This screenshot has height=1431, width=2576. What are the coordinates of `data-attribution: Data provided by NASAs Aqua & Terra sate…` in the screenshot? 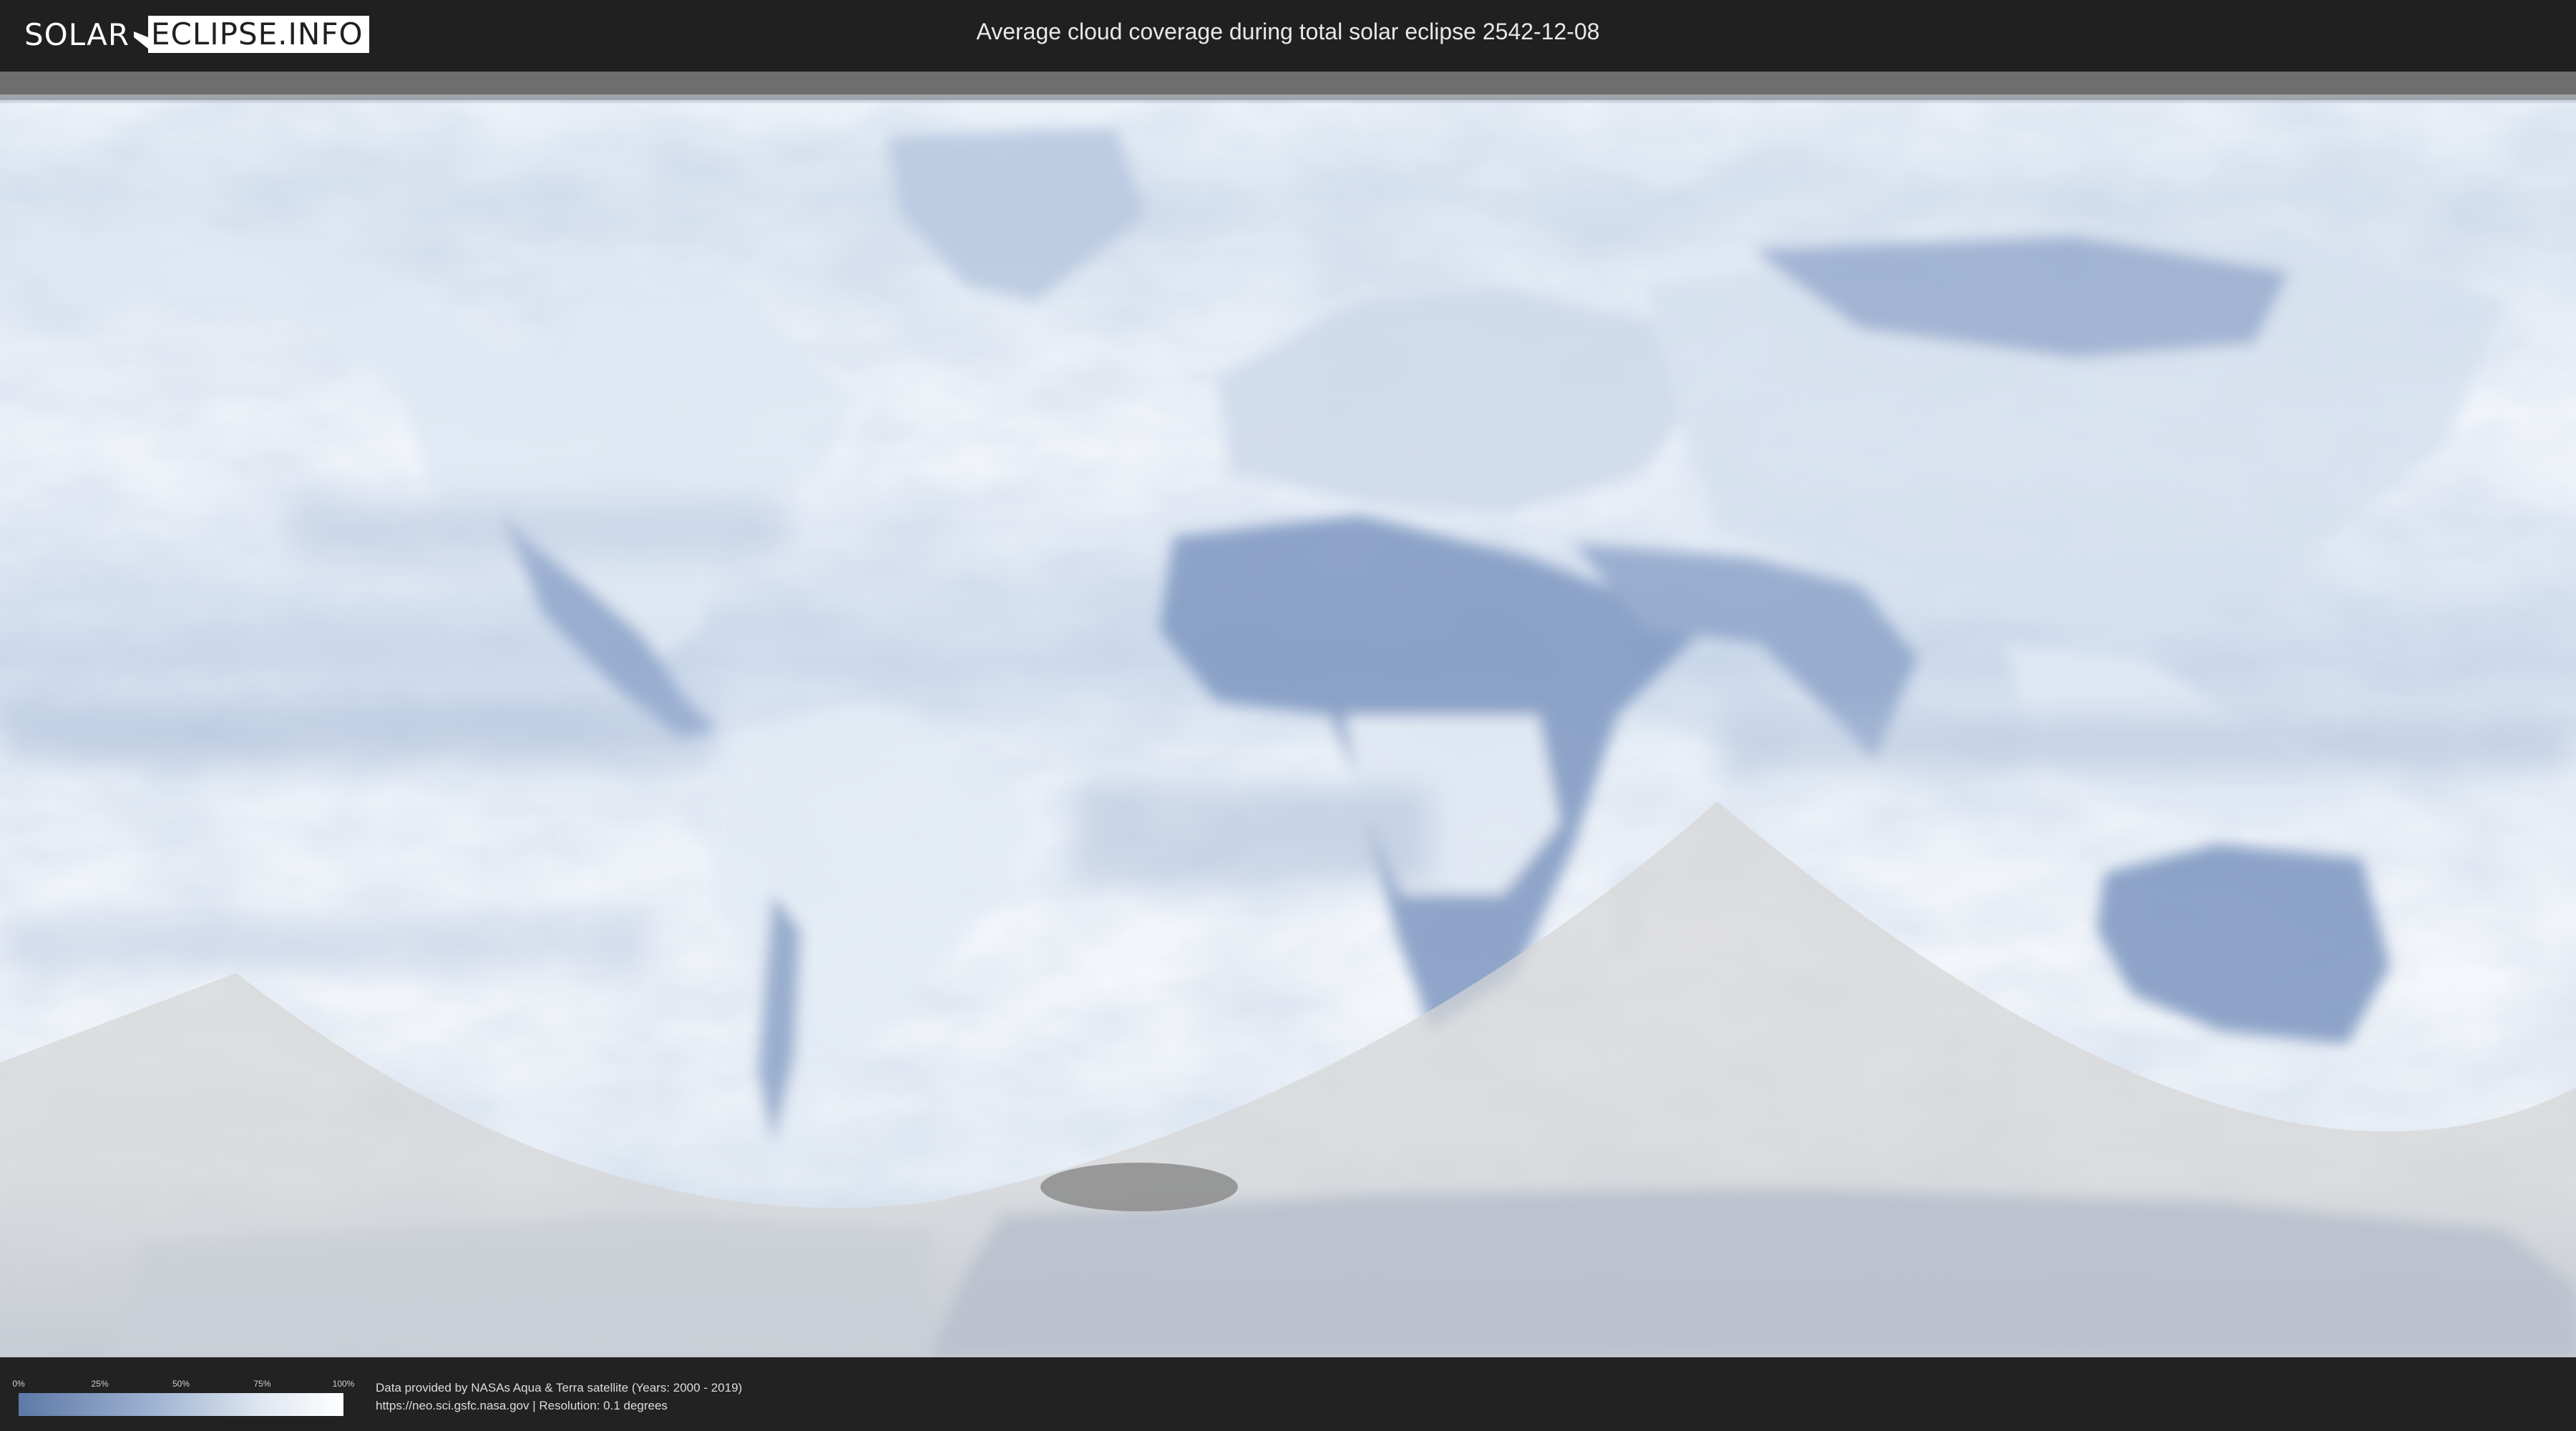 It's located at (559, 1397).